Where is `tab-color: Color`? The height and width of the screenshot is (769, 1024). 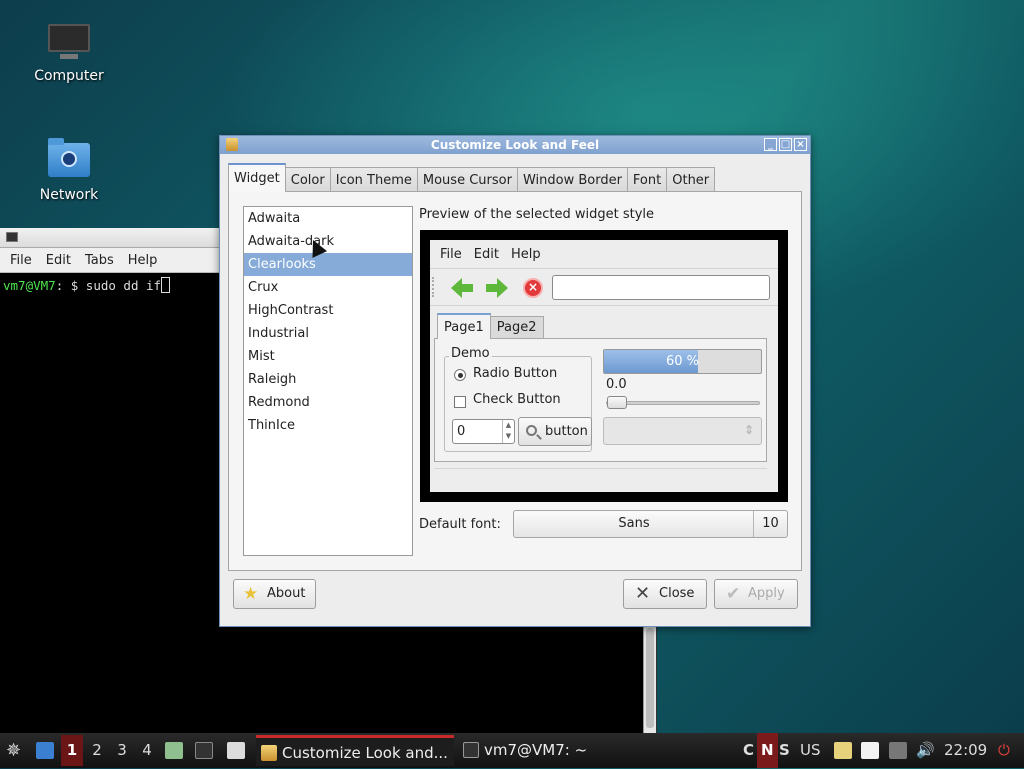
tab-color: Color is located at coordinates (307, 179).